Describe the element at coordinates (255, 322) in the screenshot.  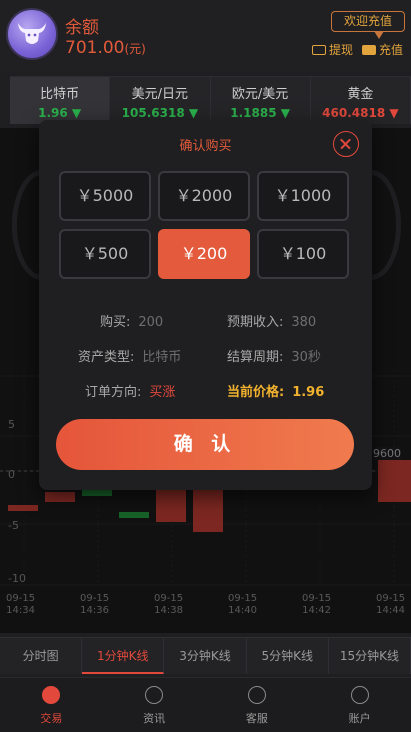
I see `income-label: 预期收入:` at that location.